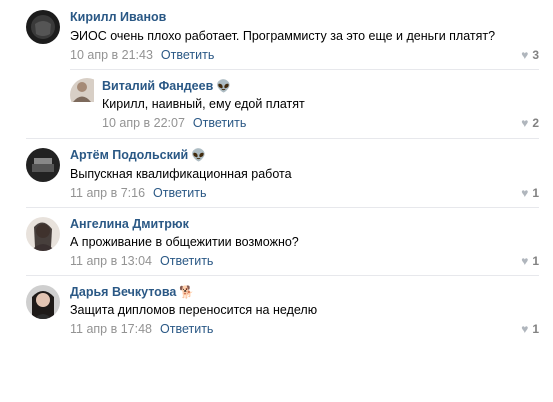 Image resolution: width=553 pixels, height=402 pixels. What do you see at coordinates (530, 123) in the screenshot?
I see `like-button: ♥ 2` at bounding box center [530, 123].